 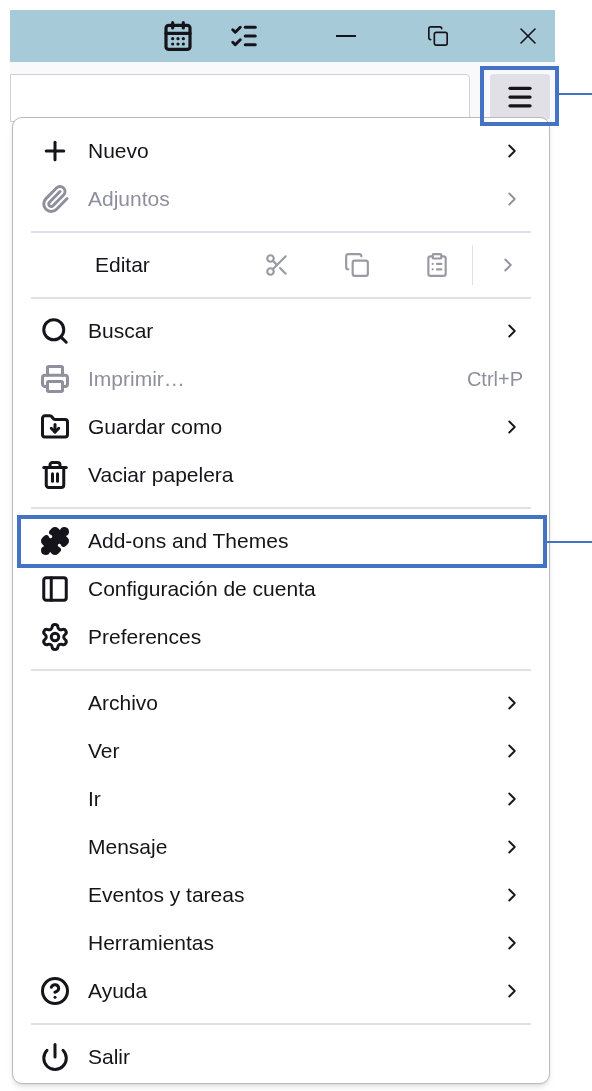 What do you see at coordinates (55, 331) in the screenshot?
I see `search-icon` at bounding box center [55, 331].